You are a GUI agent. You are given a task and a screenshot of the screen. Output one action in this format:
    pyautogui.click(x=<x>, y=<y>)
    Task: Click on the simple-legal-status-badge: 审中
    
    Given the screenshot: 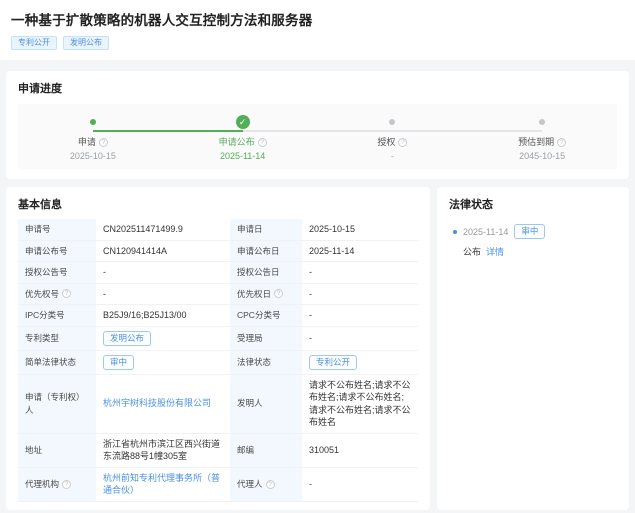 What is the action you would take?
    pyautogui.click(x=119, y=362)
    